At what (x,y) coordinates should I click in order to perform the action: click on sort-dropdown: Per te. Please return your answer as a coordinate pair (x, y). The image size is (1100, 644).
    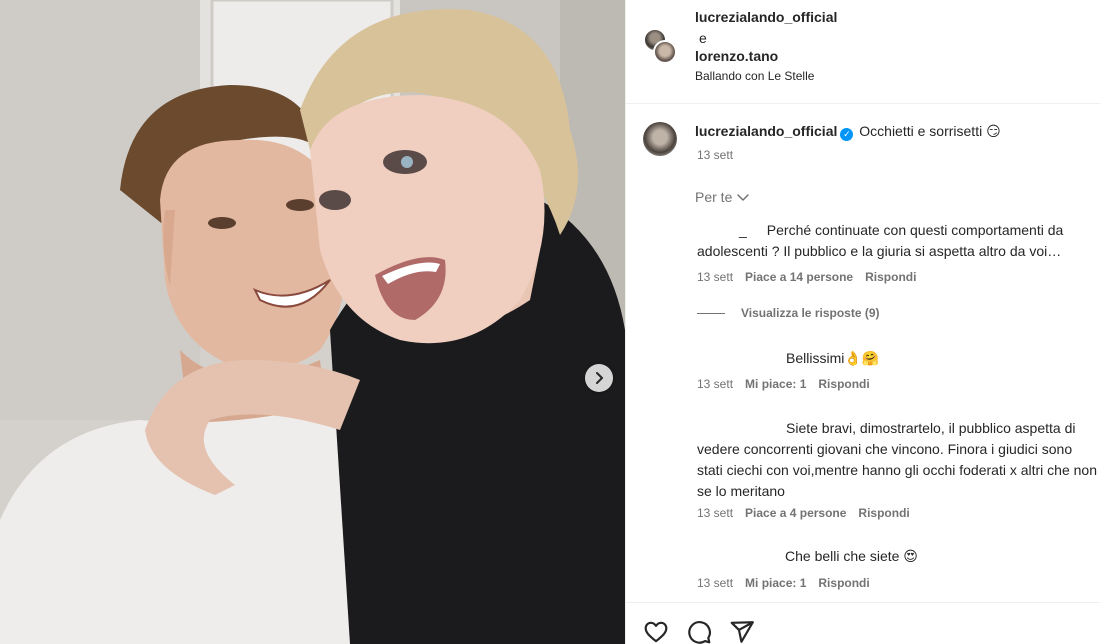
    Looking at the image, I should click on (722, 197).